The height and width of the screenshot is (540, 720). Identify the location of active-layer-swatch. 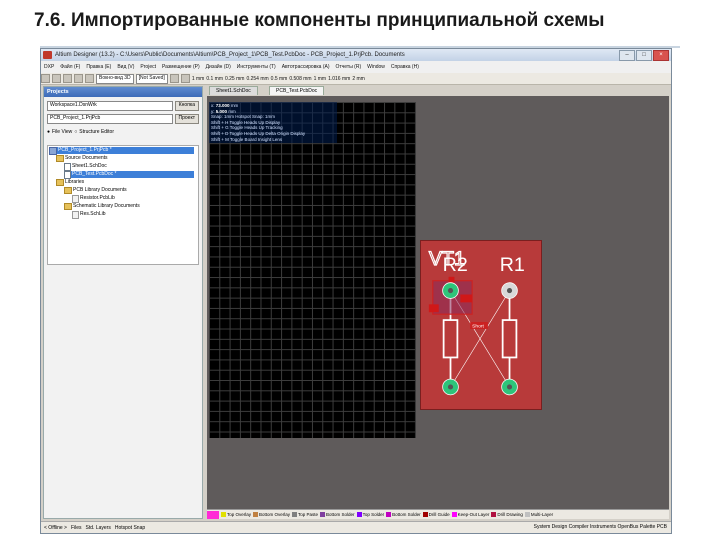
(213, 514).